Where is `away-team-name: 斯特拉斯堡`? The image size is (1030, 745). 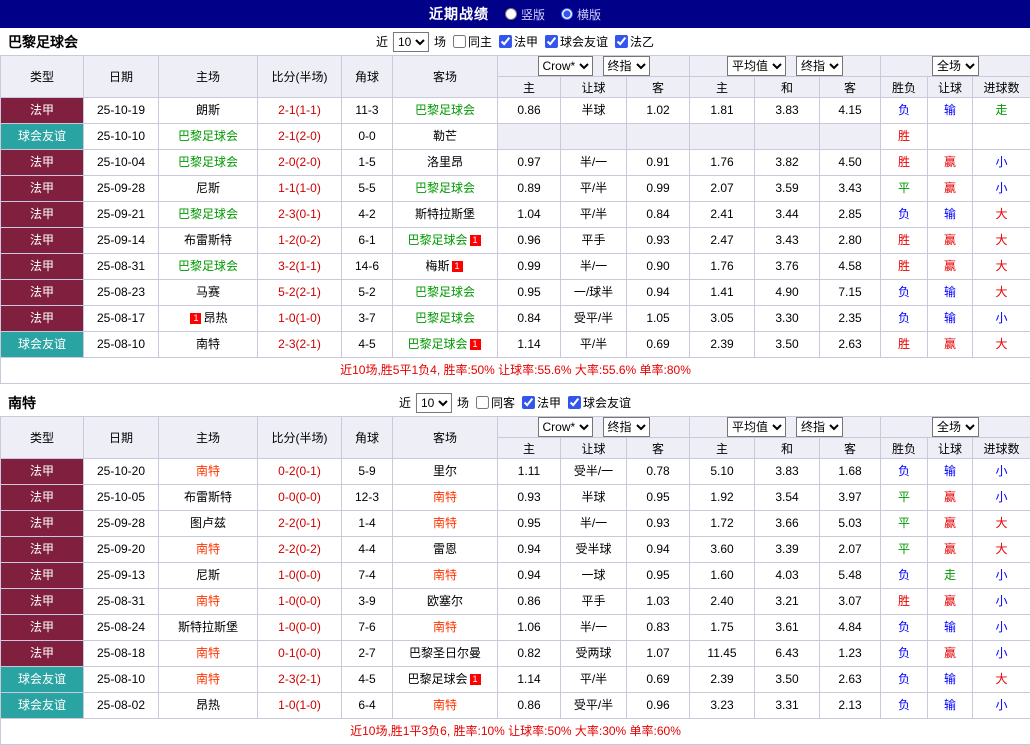
away-team-name: 斯特拉斯堡 is located at coordinates (445, 214).